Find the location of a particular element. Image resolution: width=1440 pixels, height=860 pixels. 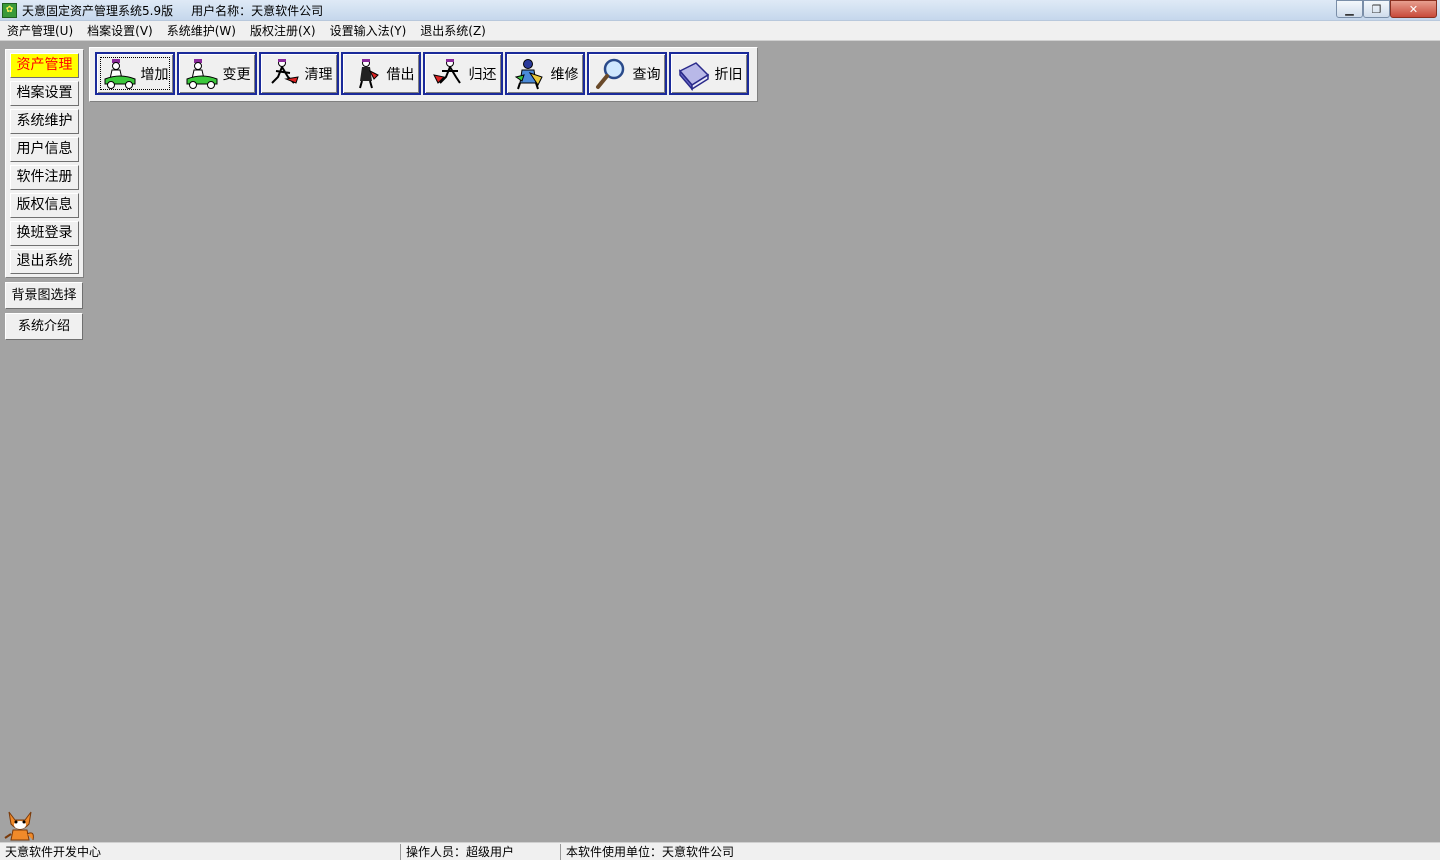

sidebar-item-archive-settings: 档案设置 is located at coordinates (44, 93).